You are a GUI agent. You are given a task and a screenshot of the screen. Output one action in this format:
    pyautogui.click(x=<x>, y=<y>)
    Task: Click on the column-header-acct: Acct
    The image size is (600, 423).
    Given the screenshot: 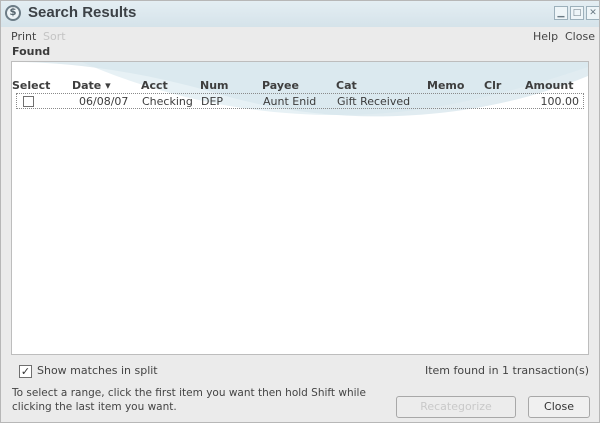 What is the action you would take?
    pyautogui.click(x=154, y=85)
    